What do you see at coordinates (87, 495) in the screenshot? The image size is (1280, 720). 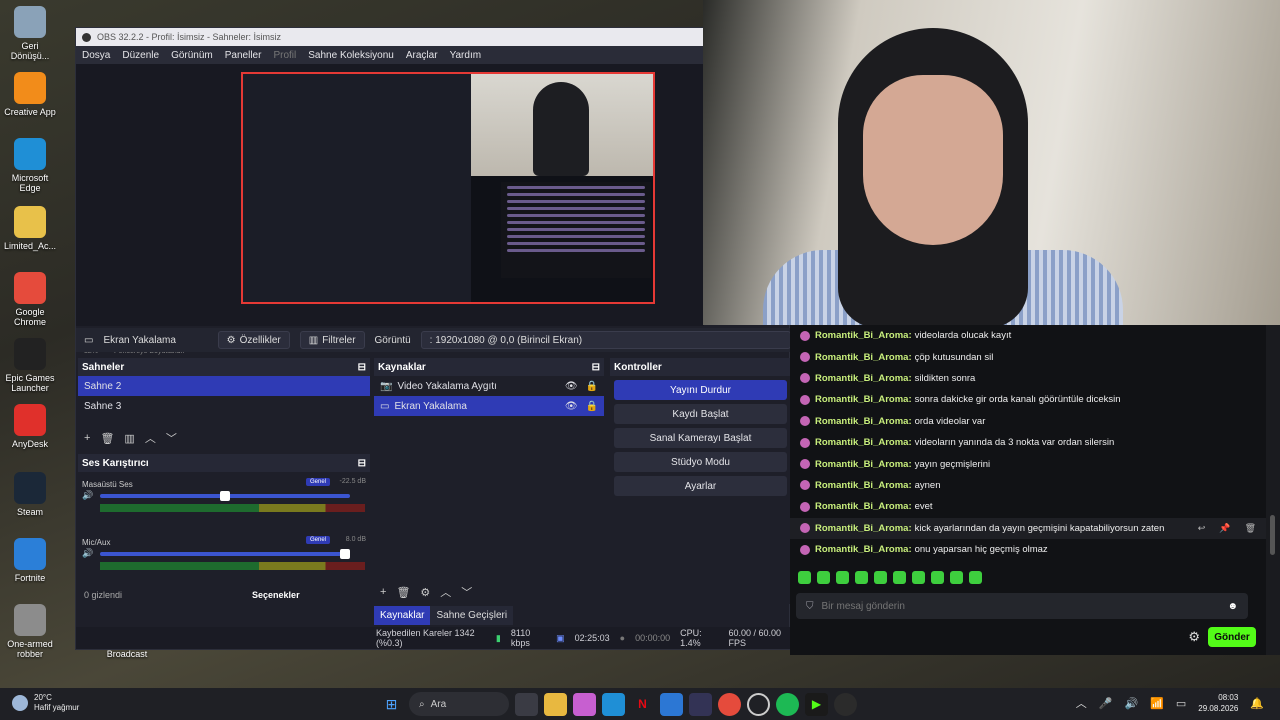 I see `speaker-icon: 🔊` at bounding box center [87, 495].